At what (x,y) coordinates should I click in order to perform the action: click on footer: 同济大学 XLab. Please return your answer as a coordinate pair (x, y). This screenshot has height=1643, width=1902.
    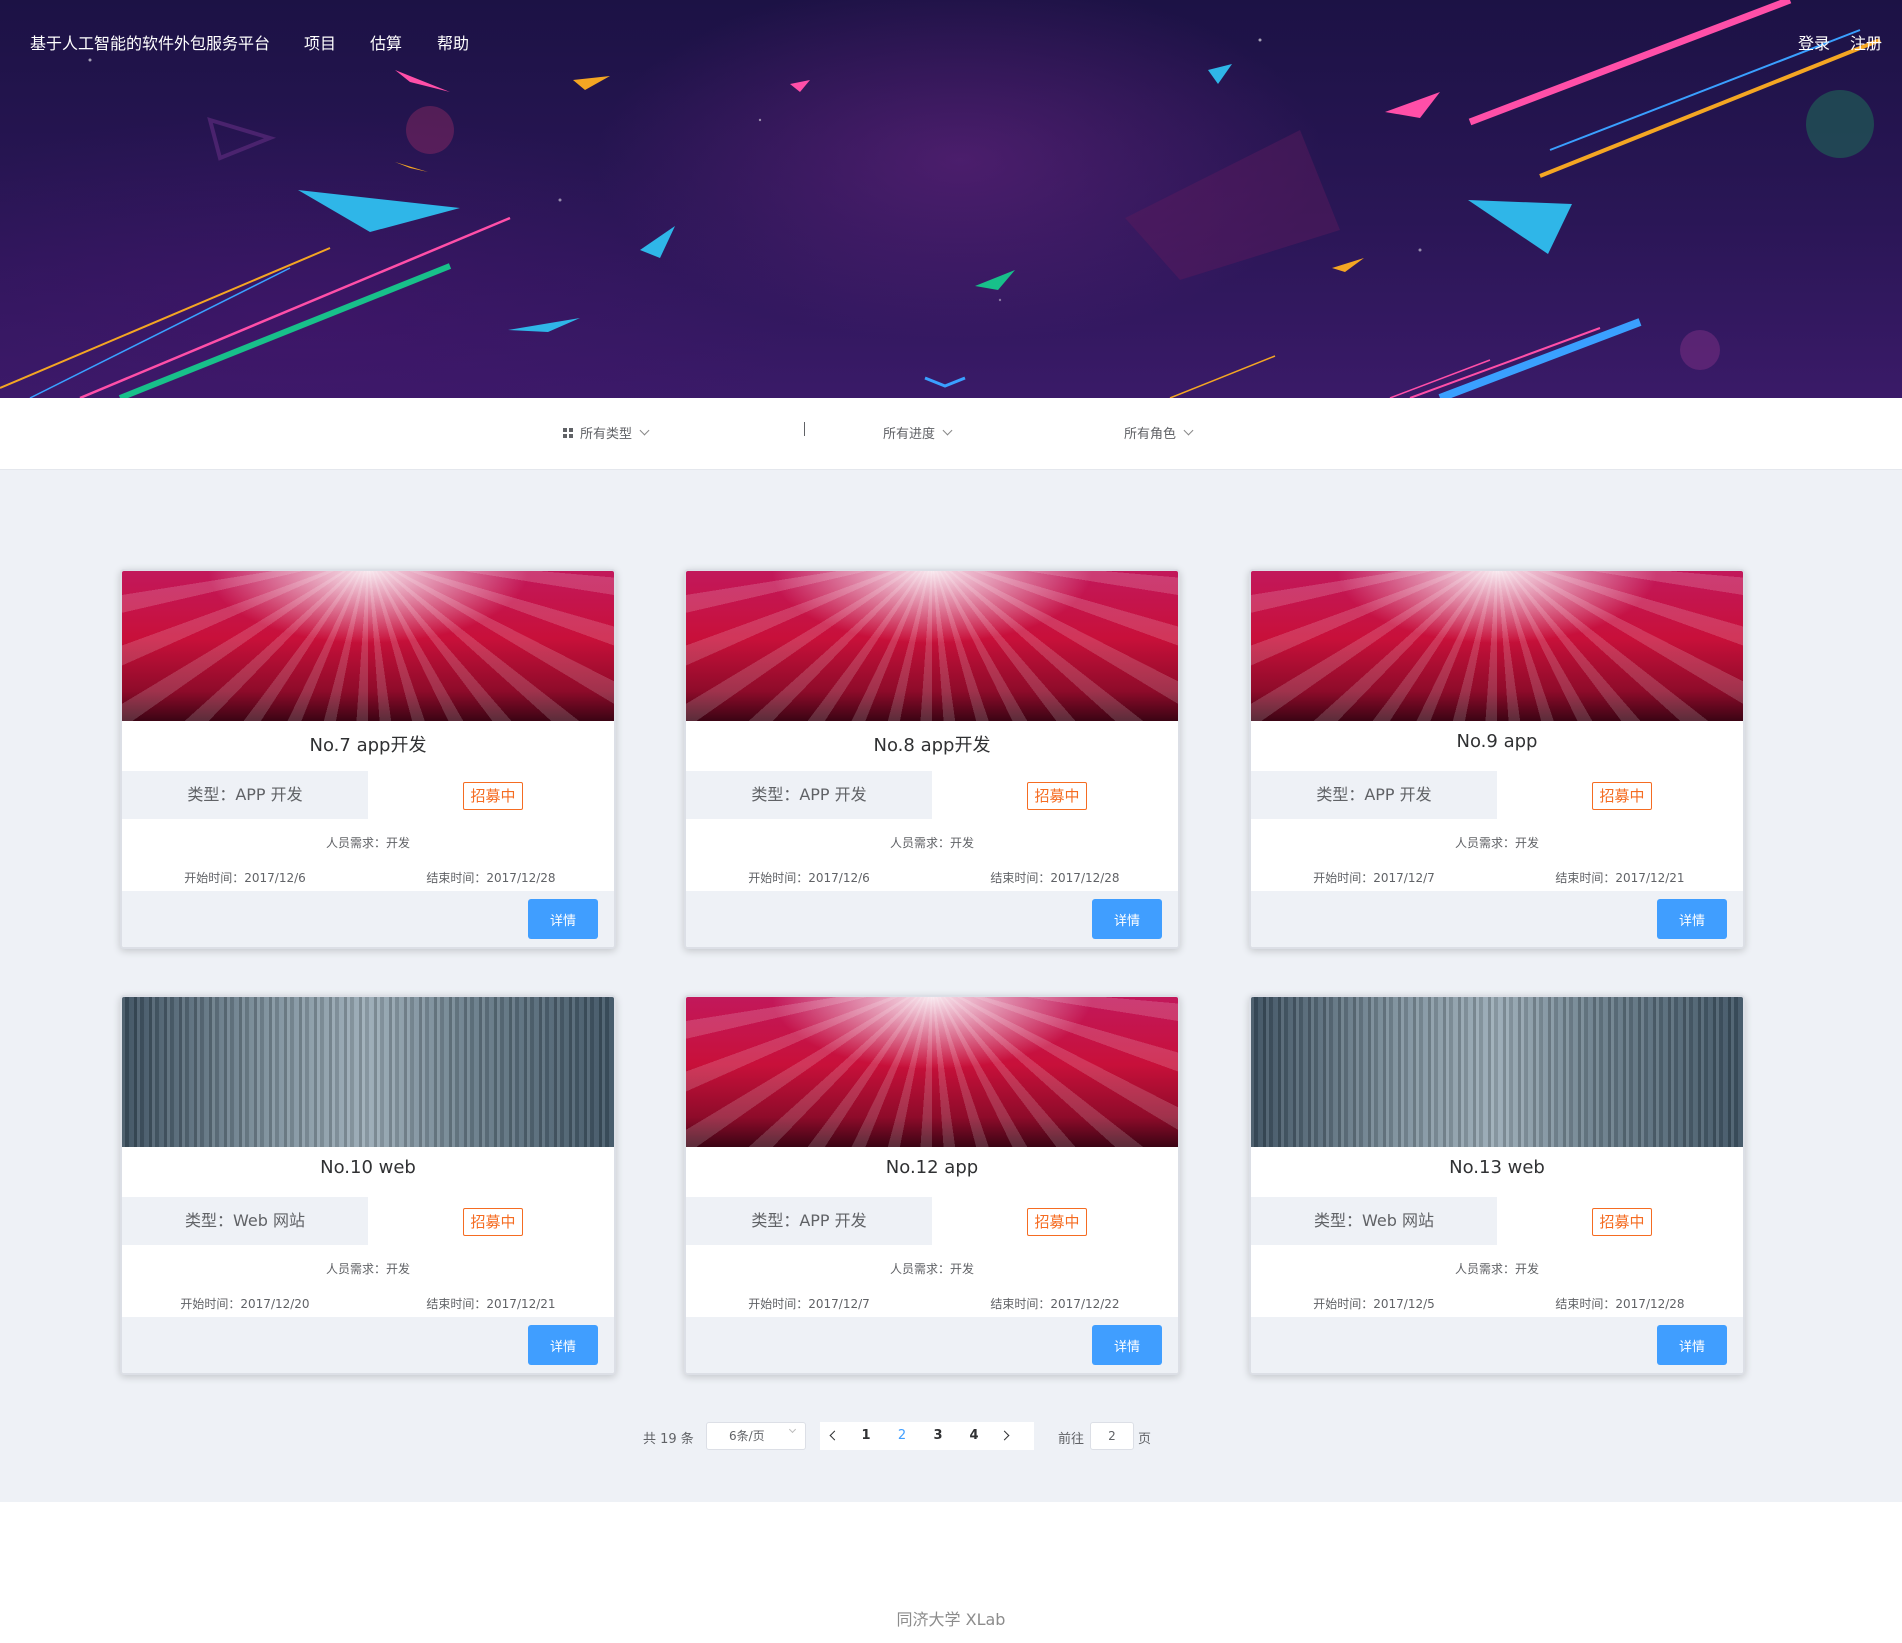
    Looking at the image, I should click on (951, 1572).